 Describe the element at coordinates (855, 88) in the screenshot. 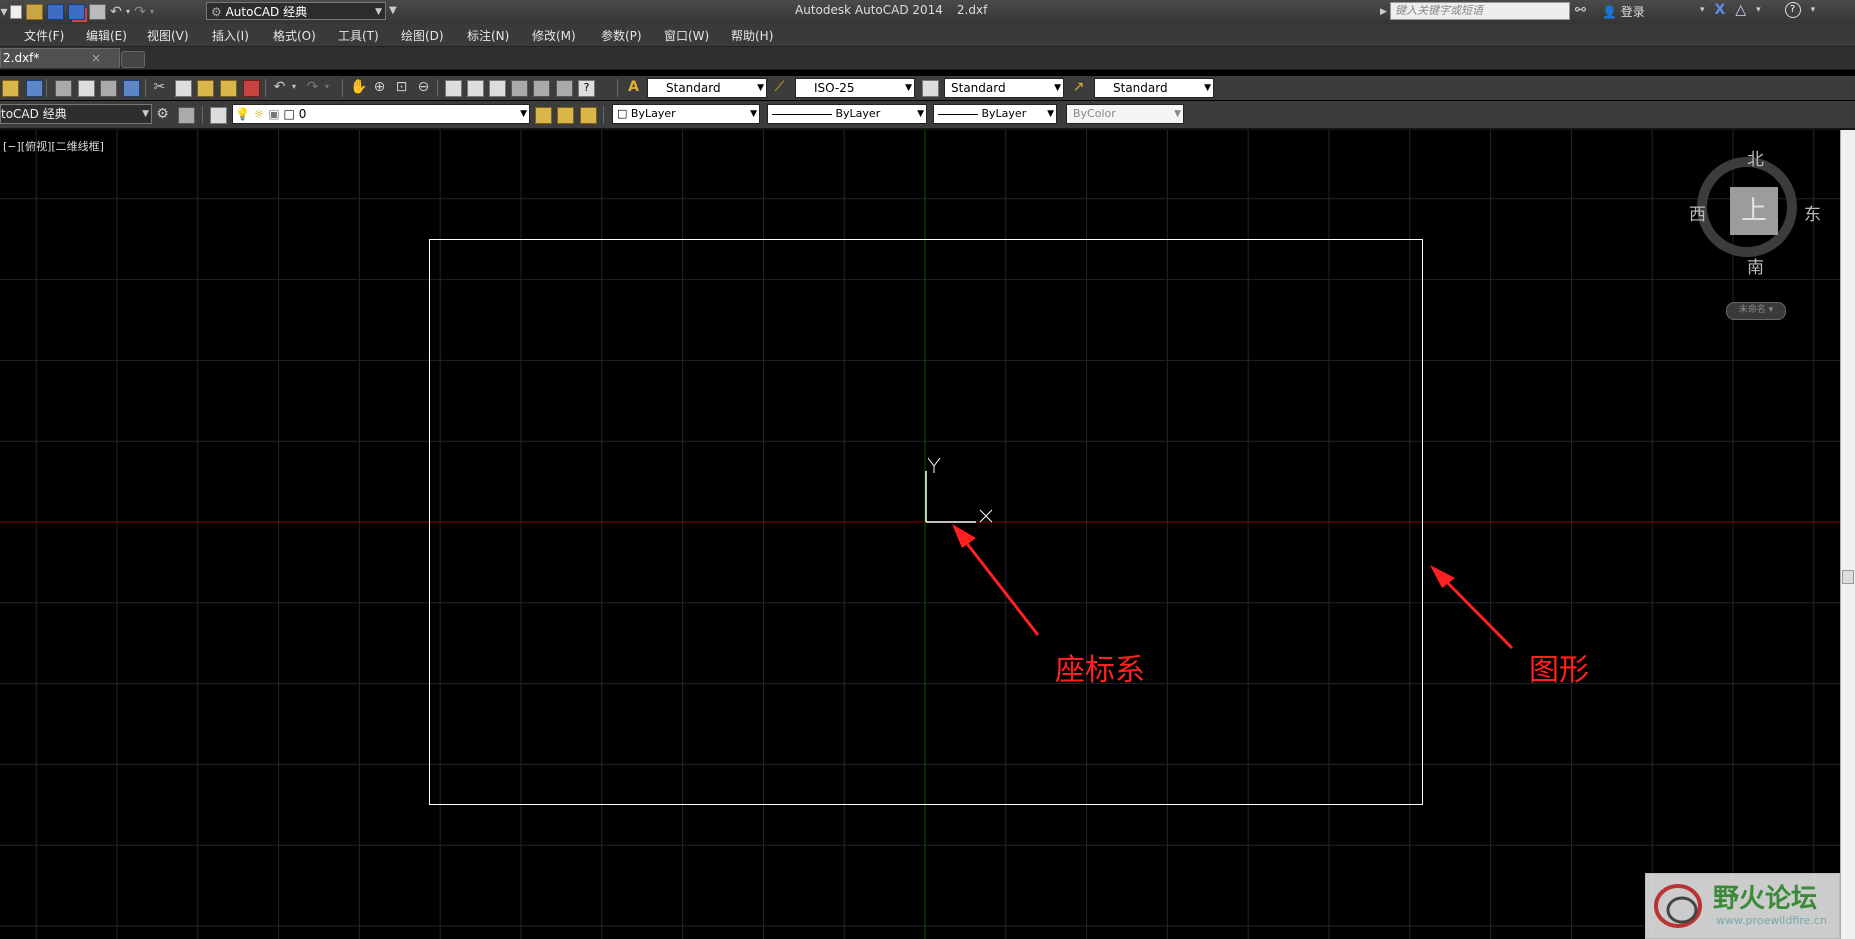

I see `dim-style-select: ISO-25 ▼` at that location.